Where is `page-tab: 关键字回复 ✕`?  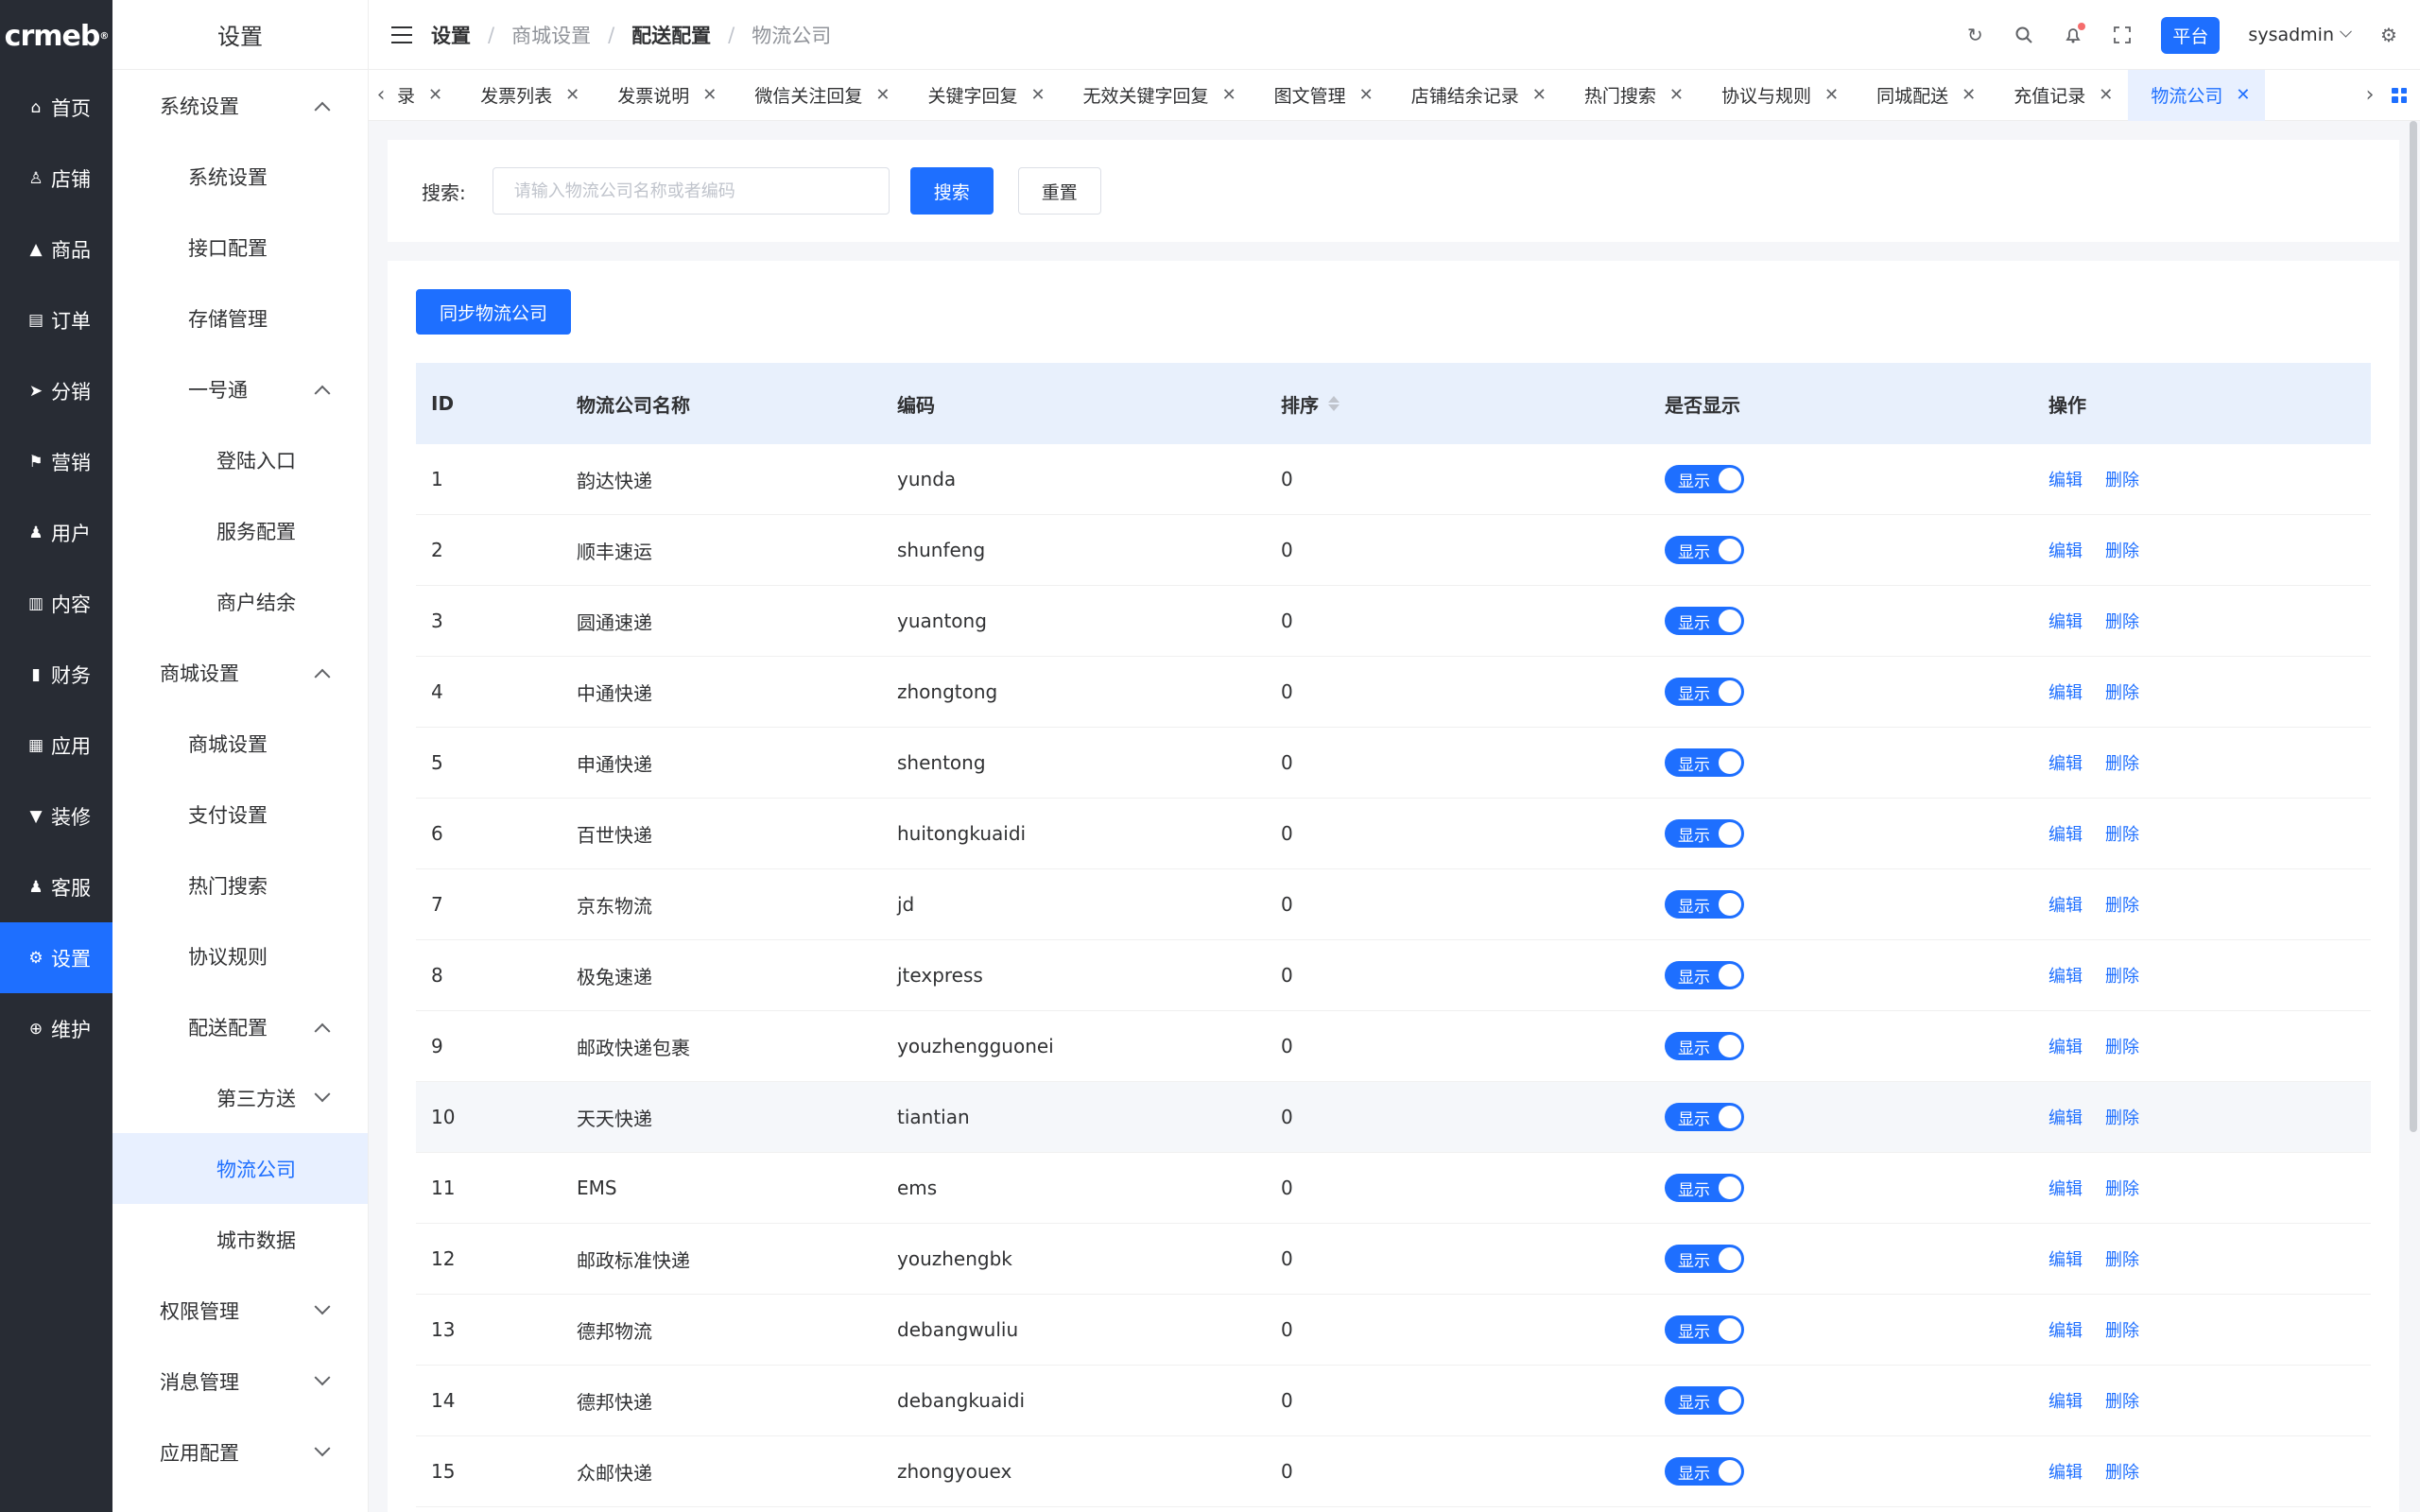 page-tab: 关键字回复 ✕ is located at coordinates (983, 95).